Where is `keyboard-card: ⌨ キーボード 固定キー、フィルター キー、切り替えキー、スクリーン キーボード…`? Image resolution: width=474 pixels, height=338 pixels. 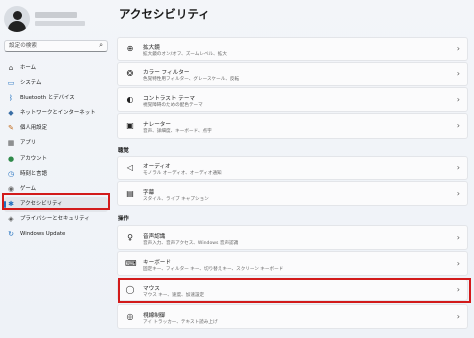
keyboard-card: ⌨ キーボード 固定キー、フィルター キー、切り替えキー、スクリーン キーボード… is located at coordinates (292, 263).